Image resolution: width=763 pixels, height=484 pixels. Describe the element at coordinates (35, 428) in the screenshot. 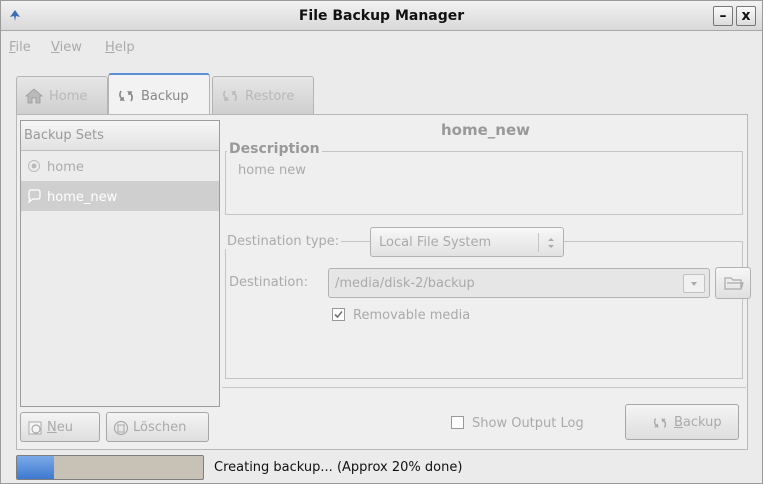

I see `new-document-icon` at that location.